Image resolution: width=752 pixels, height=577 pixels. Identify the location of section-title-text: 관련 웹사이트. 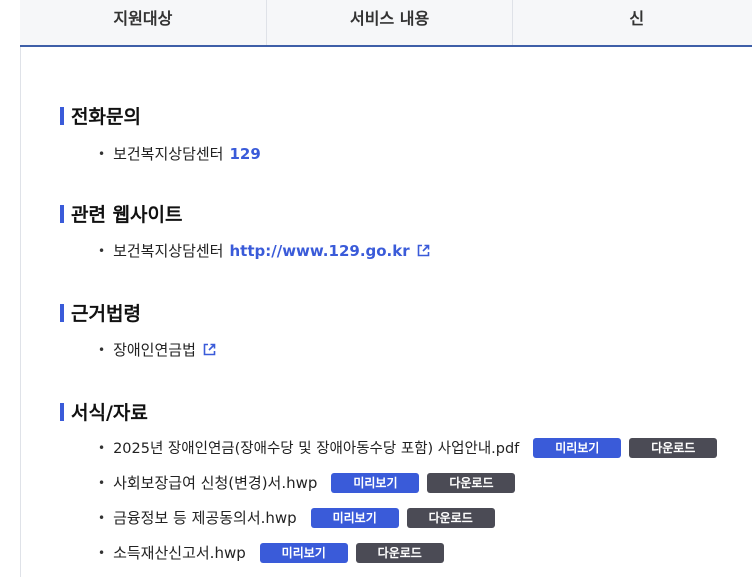
(127, 215).